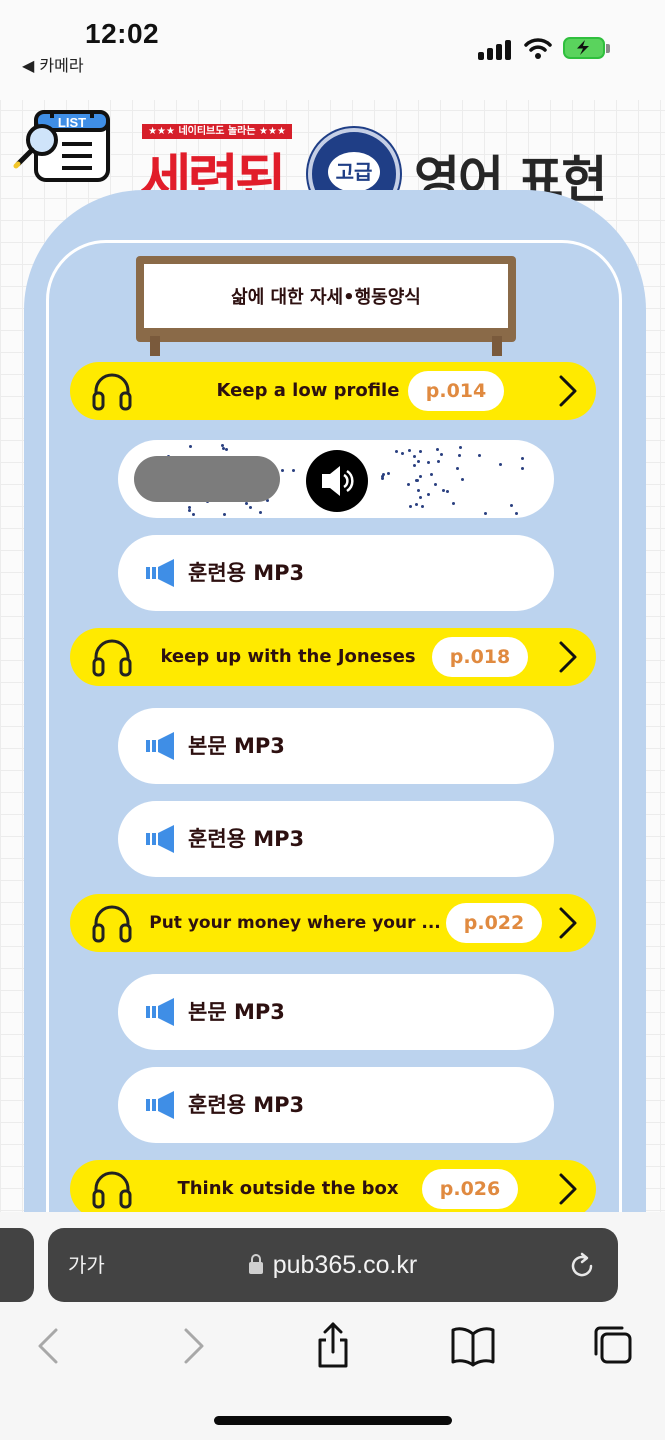 The height and width of the screenshot is (1440, 665). What do you see at coordinates (288, 656) in the screenshot?
I see `expression-title: keep up with the Joneses` at bounding box center [288, 656].